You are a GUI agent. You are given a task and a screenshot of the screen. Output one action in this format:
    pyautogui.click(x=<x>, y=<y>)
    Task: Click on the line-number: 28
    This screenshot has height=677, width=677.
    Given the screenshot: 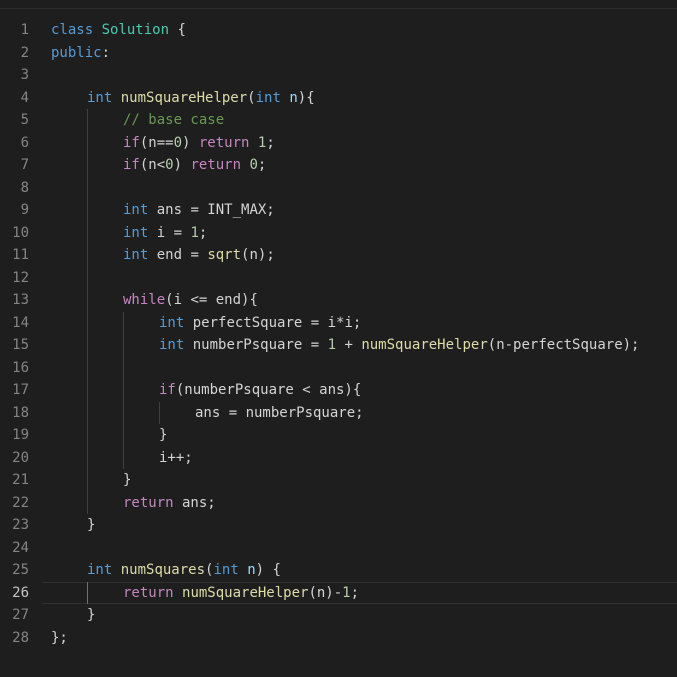 What is the action you would take?
    pyautogui.click(x=20, y=637)
    